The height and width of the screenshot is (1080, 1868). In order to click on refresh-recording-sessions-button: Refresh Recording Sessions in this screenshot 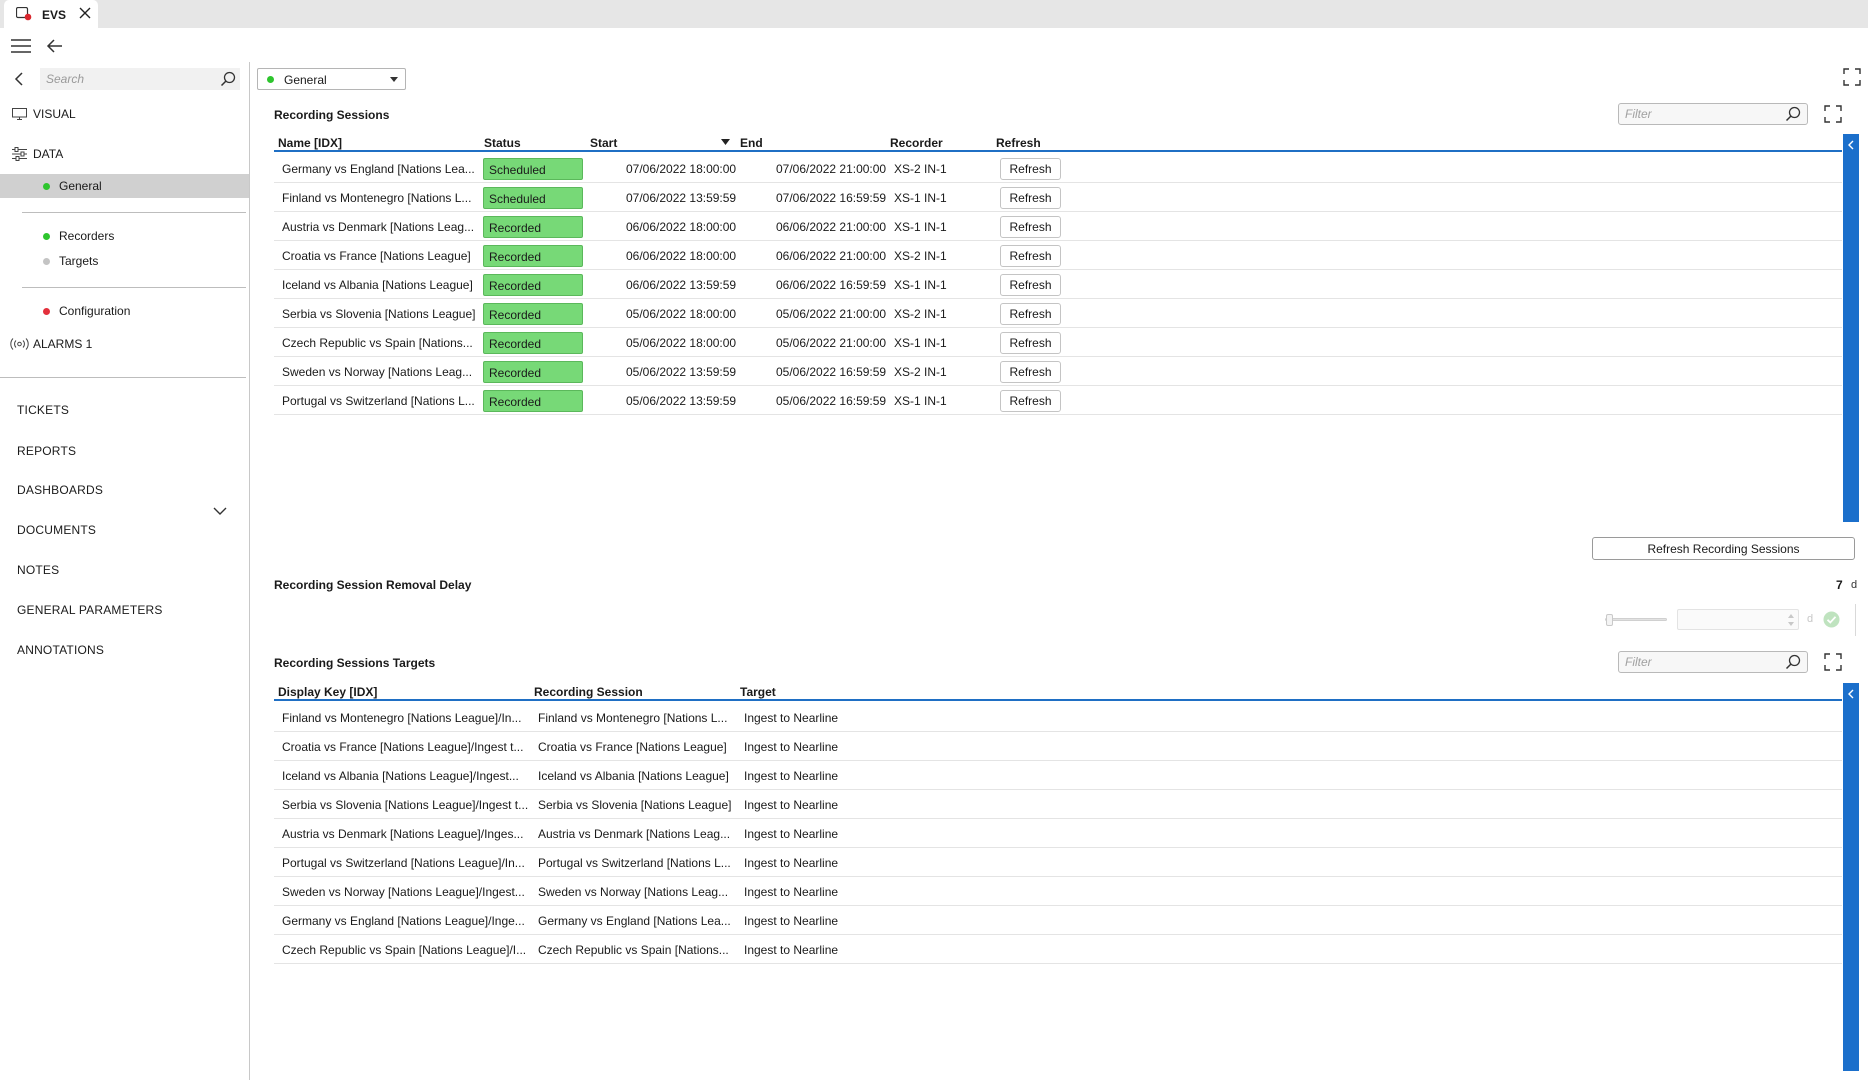, I will do `click(1723, 548)`.